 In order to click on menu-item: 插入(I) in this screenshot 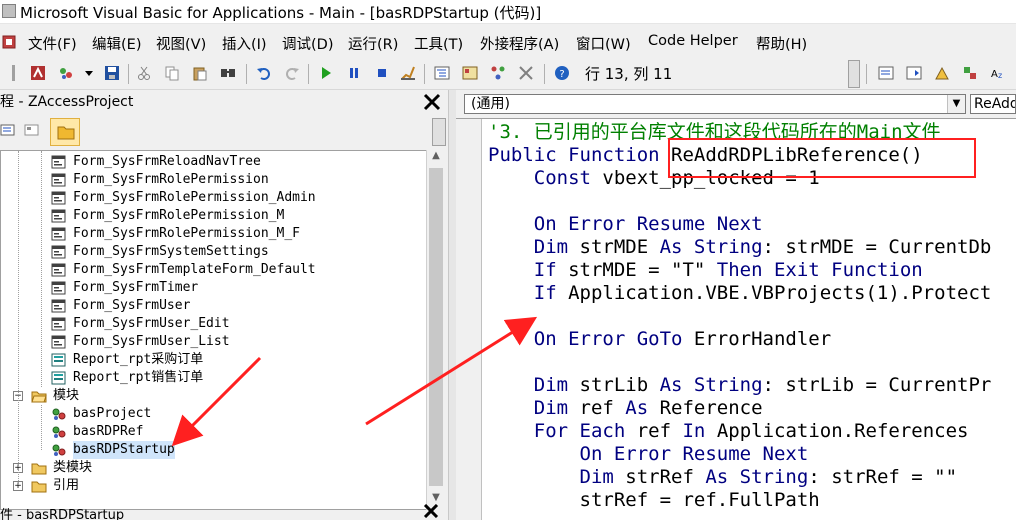, I will do `click(244, 43)`.